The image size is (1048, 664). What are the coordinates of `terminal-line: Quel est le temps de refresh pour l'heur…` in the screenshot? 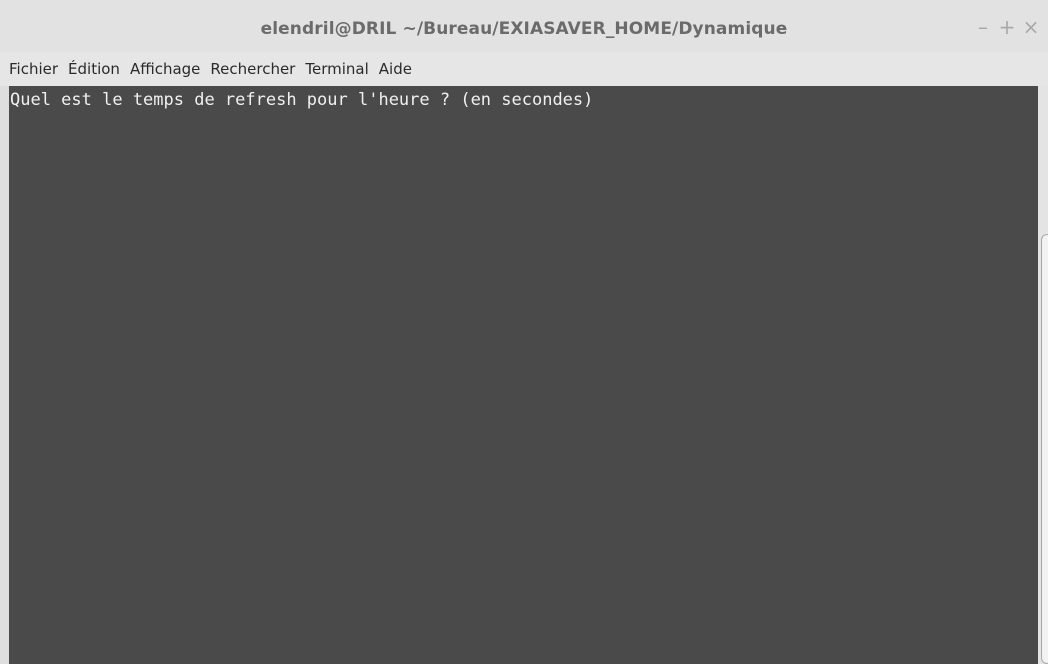 It's located at (302, 100).